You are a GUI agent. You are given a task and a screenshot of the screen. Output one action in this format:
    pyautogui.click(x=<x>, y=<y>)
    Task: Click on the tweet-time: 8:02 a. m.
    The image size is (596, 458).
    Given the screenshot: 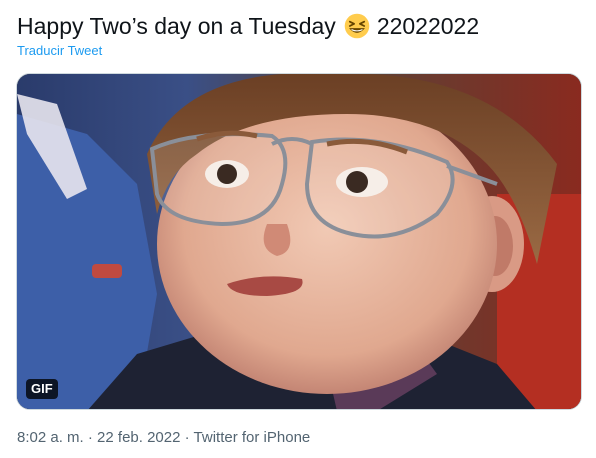 What is the action you would take?
    pyautogui.click(x=50, y=437)
    